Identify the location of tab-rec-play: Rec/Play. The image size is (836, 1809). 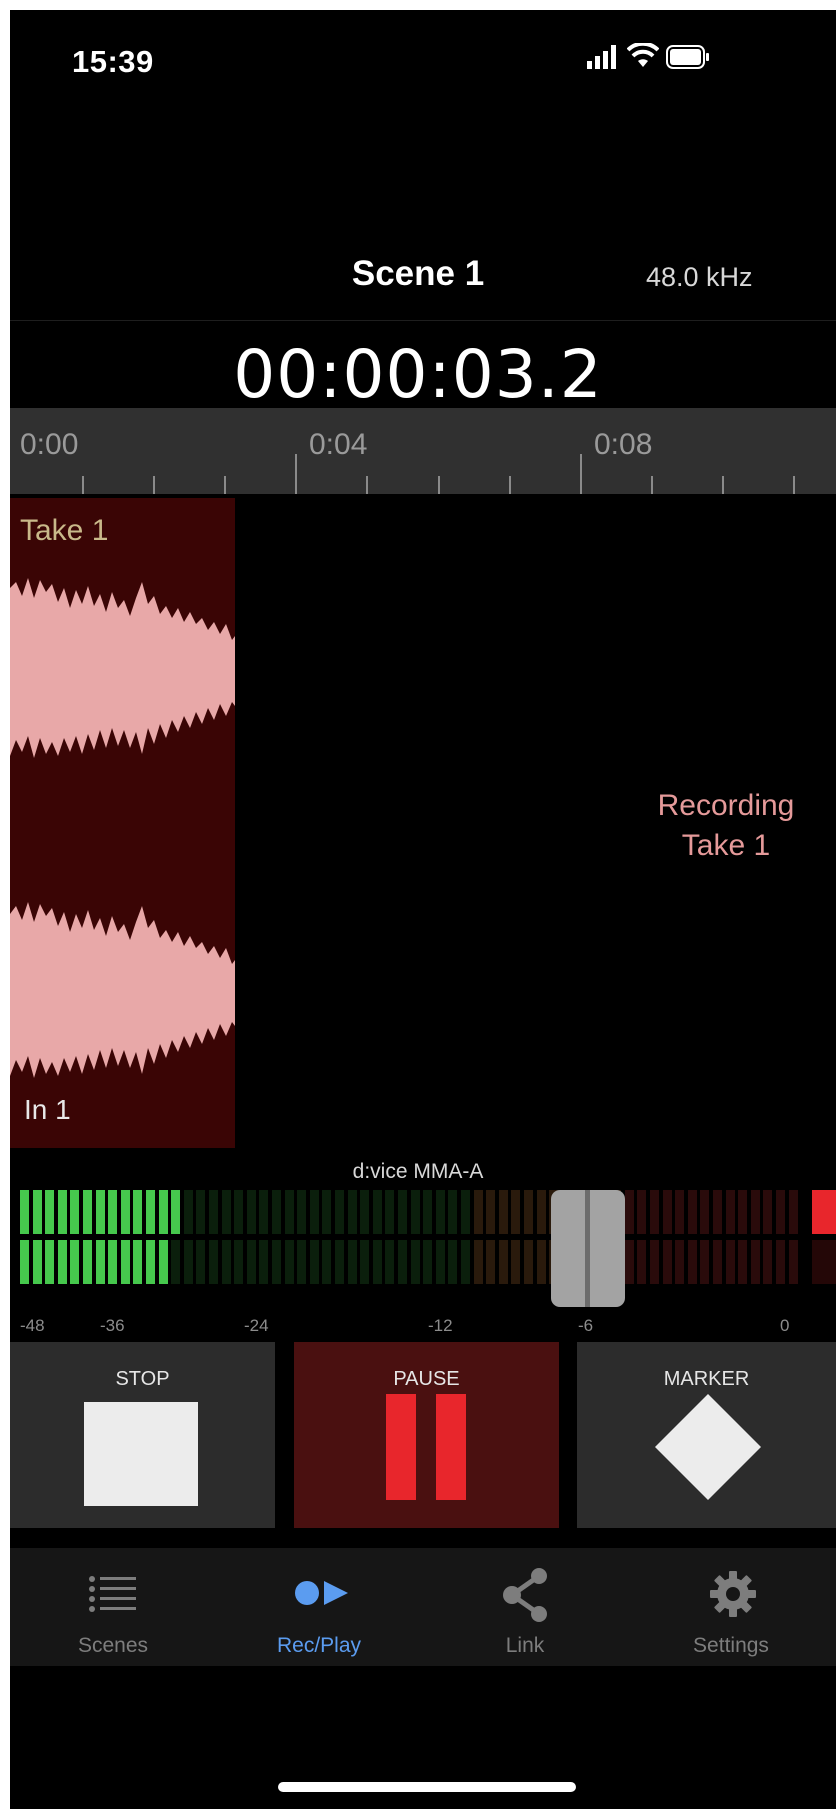
(319, 1607).